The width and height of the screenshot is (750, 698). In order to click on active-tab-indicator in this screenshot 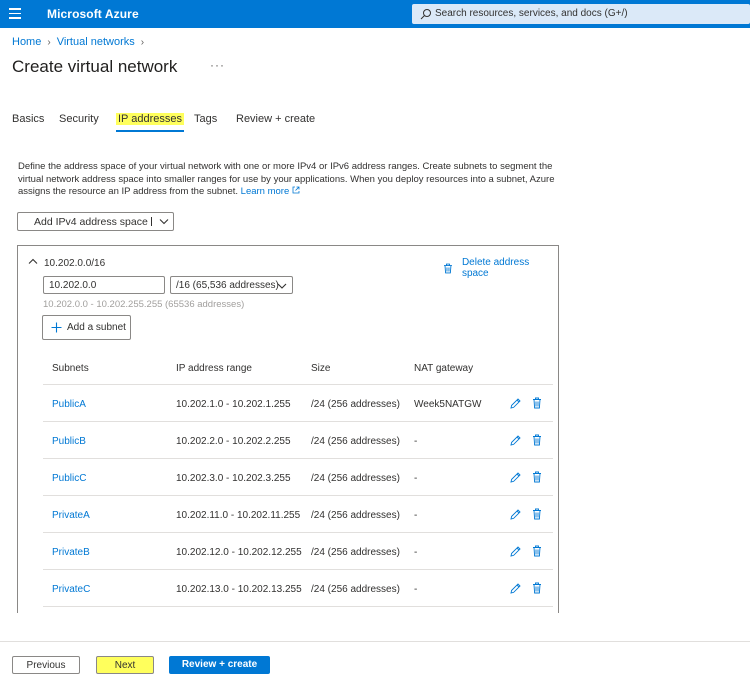, I will do `click(150, 131)`.